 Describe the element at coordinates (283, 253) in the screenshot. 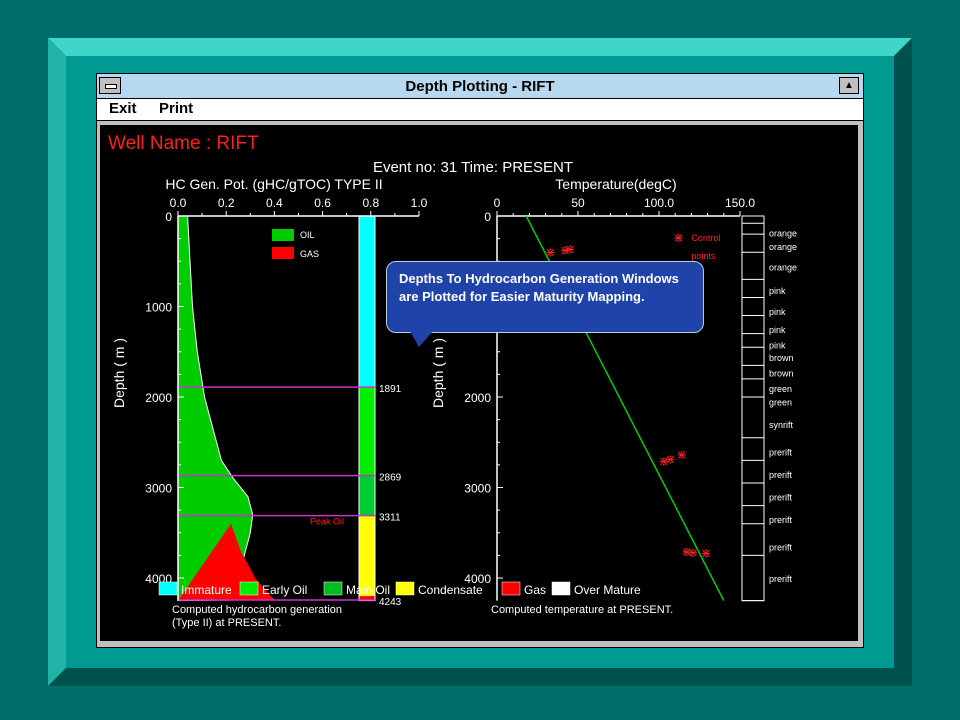

I see `legend-gas-swatch` at that location.